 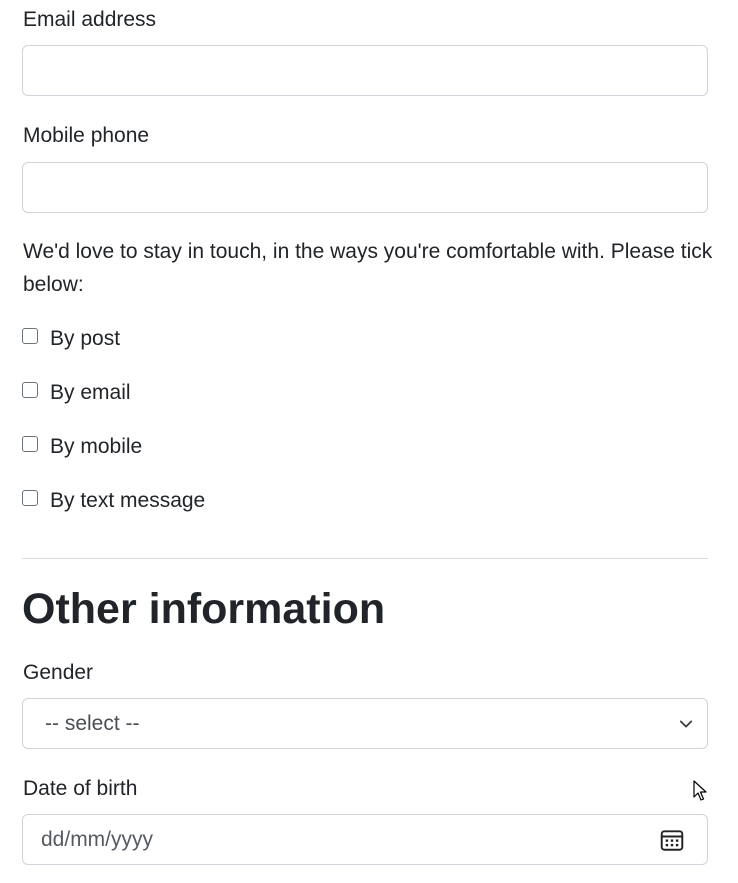 What do you see at coordinates (90, 19) in the screenshot?
I see `email-label: Email address` at bounding box center [90, 19].